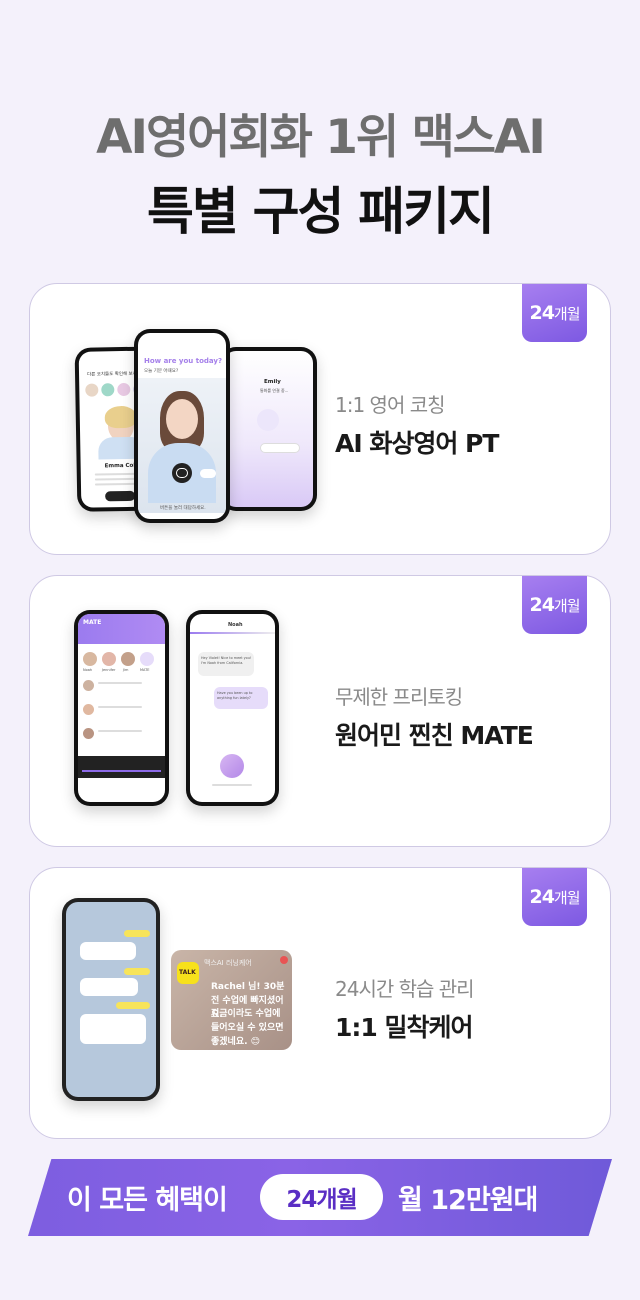 The width and height of the screenshot is (640, 1300). What do you see at coordinates (321, 1197) in the screenshot?
I see `banner-duration-pill: 24개월` at bounding box center [321, 1197].